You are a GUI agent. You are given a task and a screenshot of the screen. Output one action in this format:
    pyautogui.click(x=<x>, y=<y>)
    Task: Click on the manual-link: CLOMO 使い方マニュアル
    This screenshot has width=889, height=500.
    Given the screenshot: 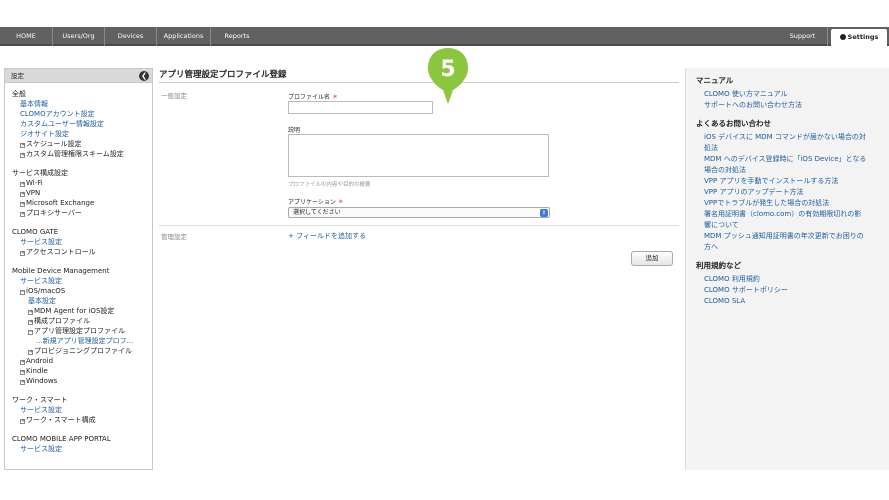 What is the action you would take?
    pyautogui.click(x=788, y=94)
    